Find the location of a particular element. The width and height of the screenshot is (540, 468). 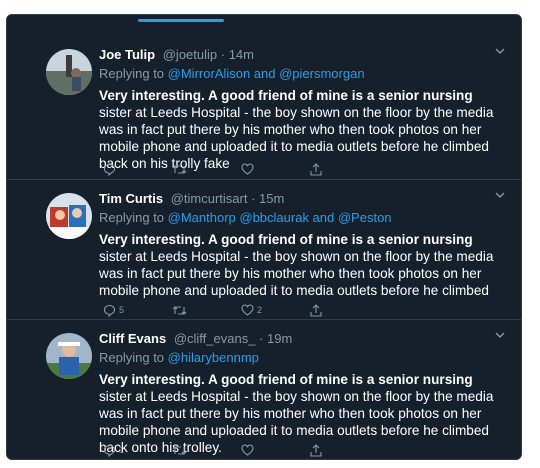

tweet-header: Cliff Evans @cliff_evans_ · 19m is located at coordinates (195, 340).